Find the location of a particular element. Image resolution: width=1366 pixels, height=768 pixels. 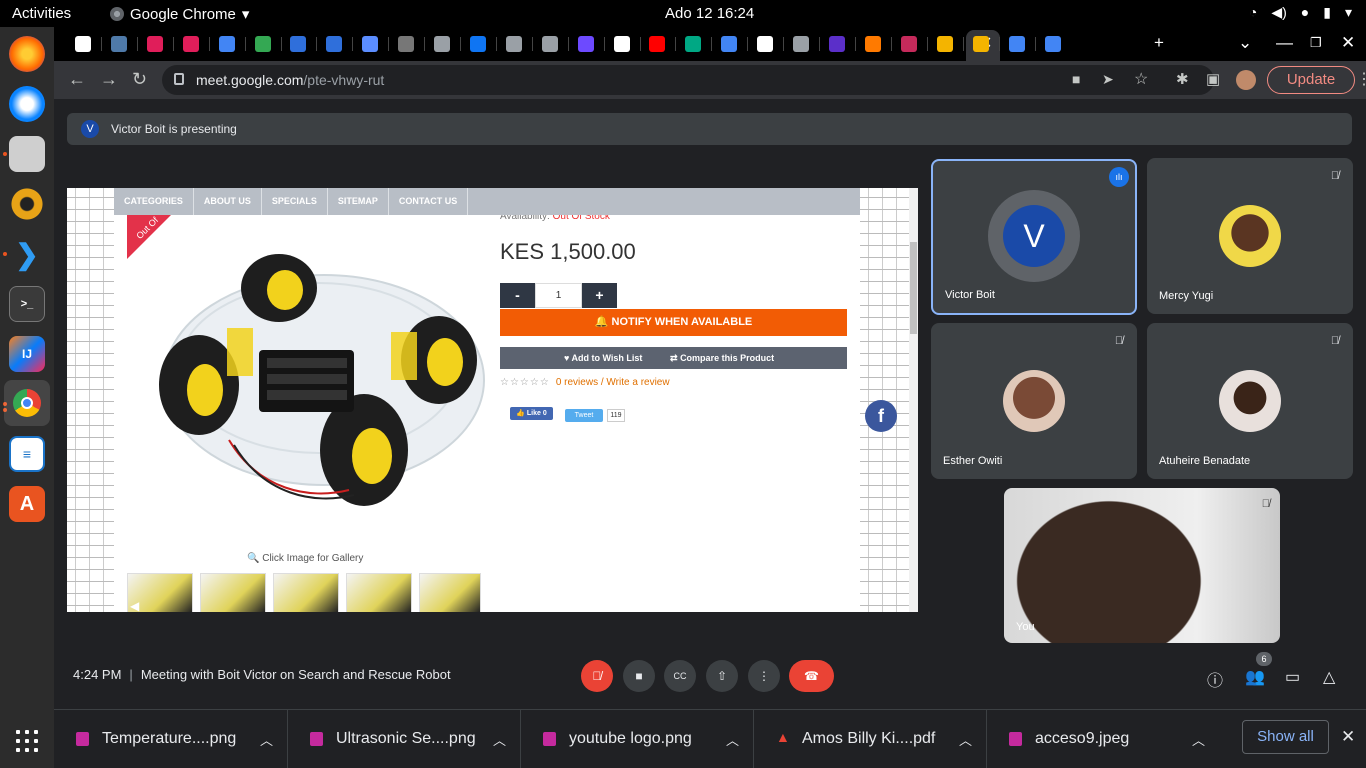

maximize-button: ❐ is located at coordinates (1316, 43).